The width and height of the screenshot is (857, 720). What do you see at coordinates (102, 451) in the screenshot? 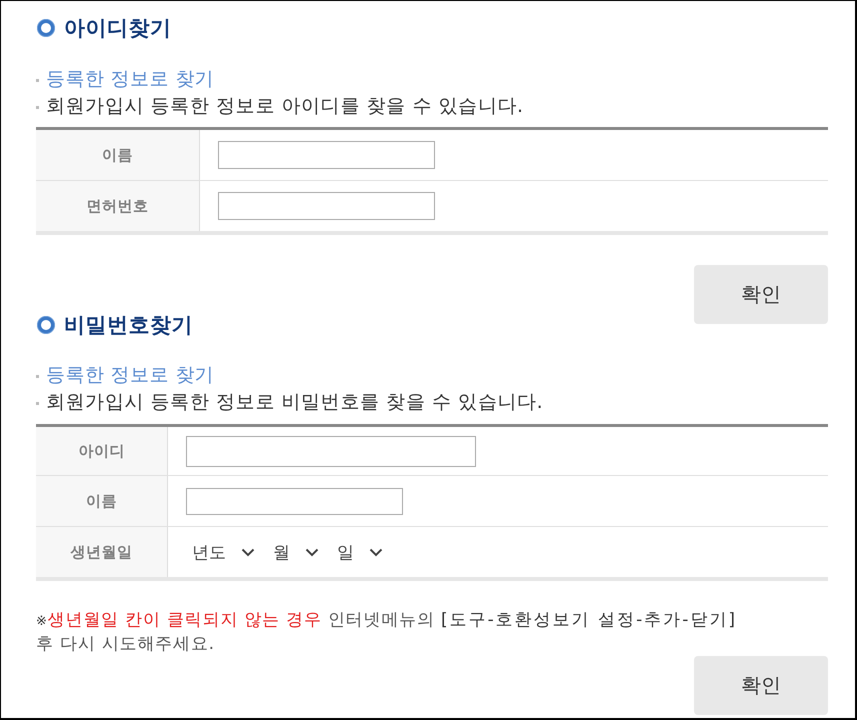
I see `field-label: 아이디` at bounding box center [102, 451].